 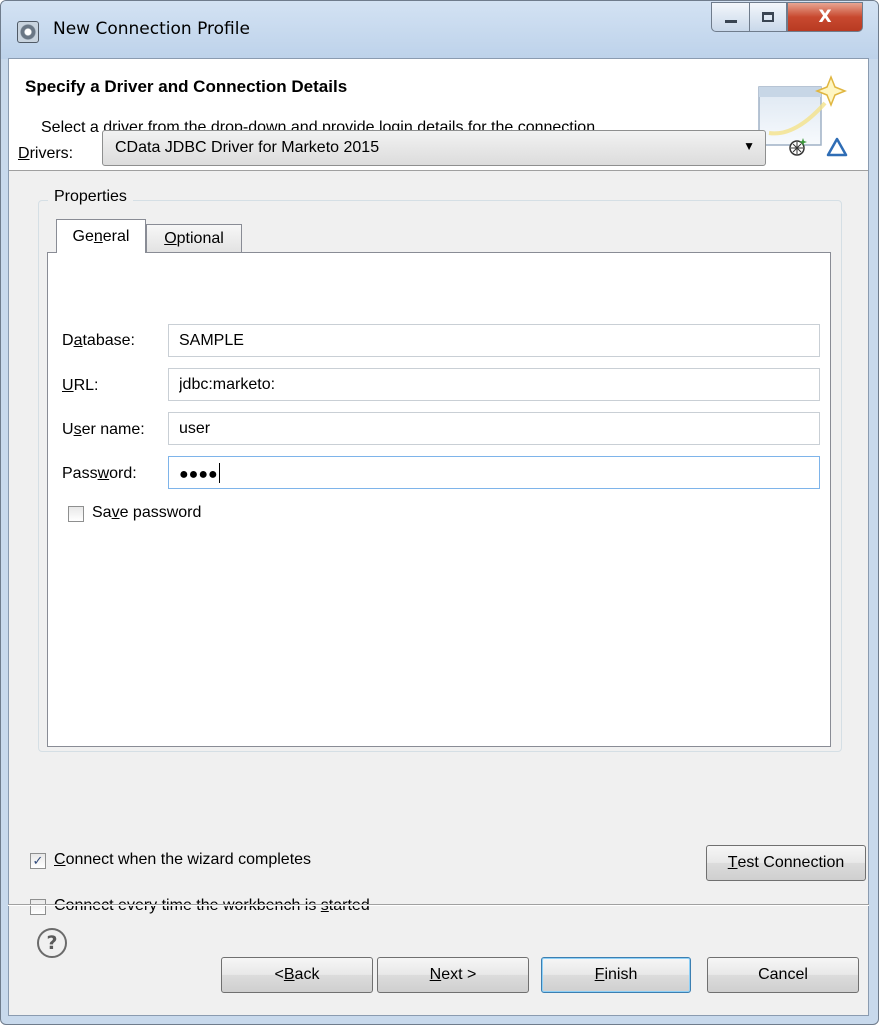 I want to click on minimize-button, so click(x=730, y=17).